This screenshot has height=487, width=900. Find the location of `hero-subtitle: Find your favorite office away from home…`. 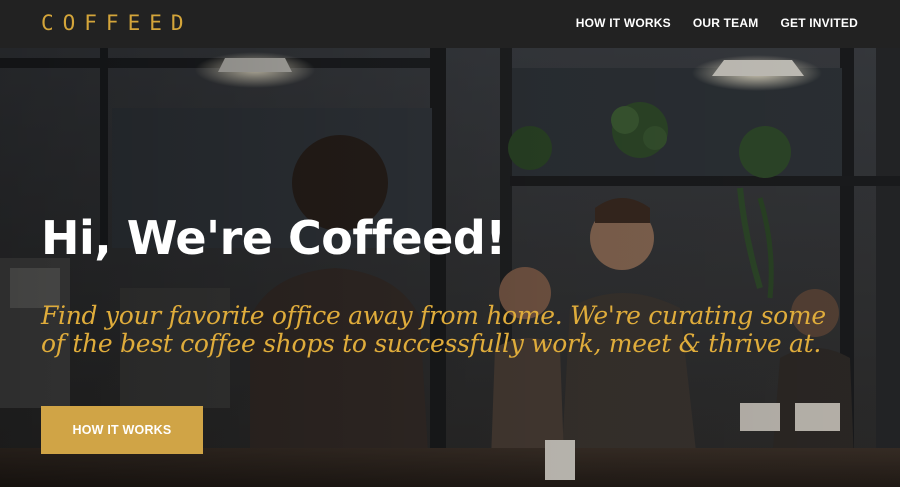

hero-subtitle: Find your favorite office away from home… is located at coordinates (433, 329).